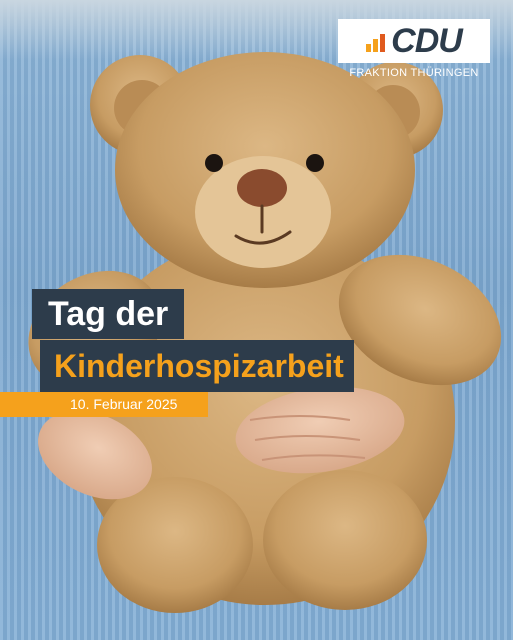 Image resolution: width=513 pixels, height=640 pixels. I want to click on cdu-logo: CDU, so click(414, 41).